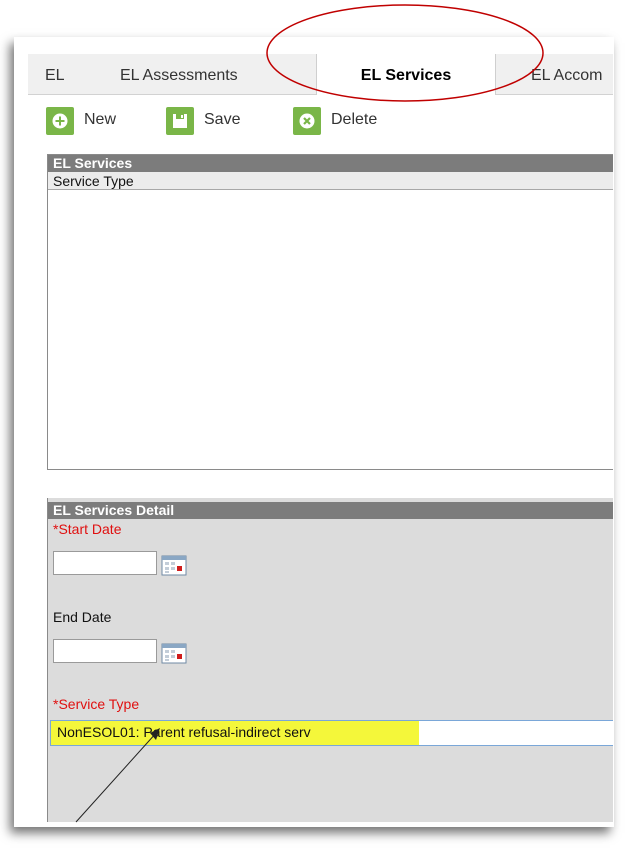 The image size is (628, 850). I want to click on delete-label: Delete, so click(354, 119).